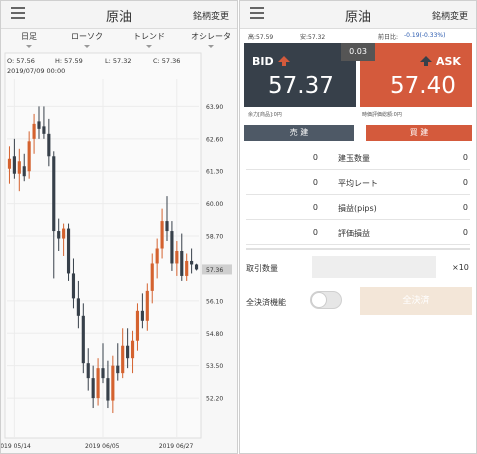 The image size is (477, 454). What do you see at coordinates (265, 115) in the screenshot?
I see `margin-available: 余力[商品]:0円` at bounding box center [265, 115].